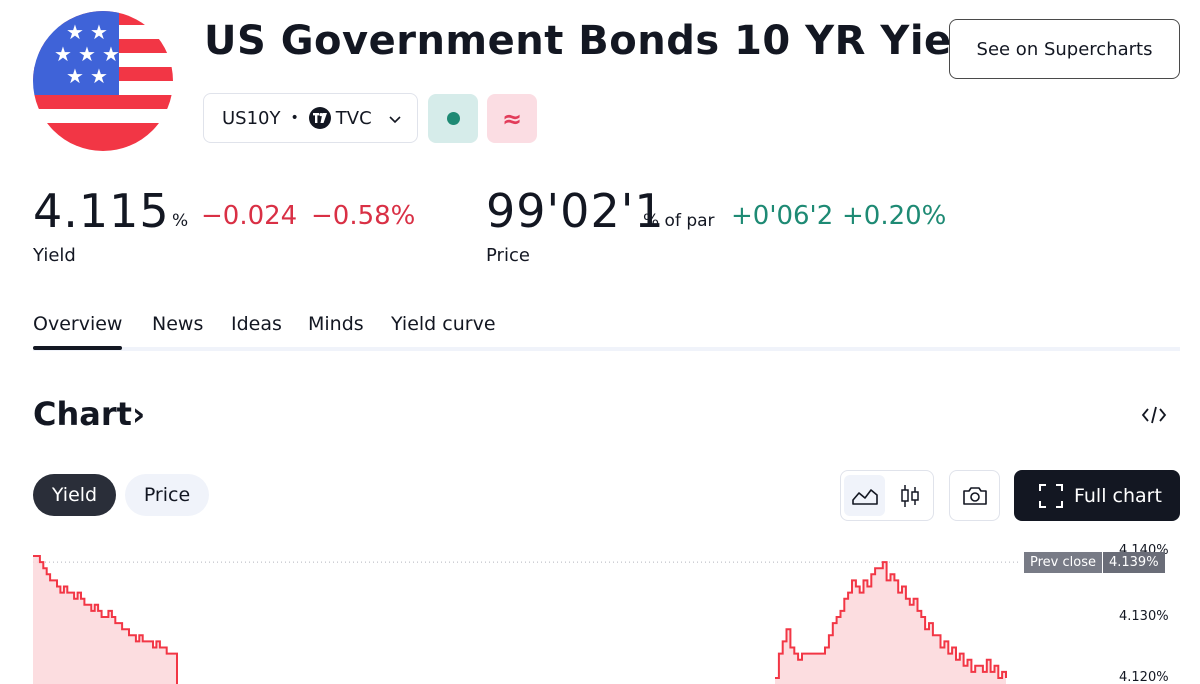  Describe the element at coordinates (251, 118) in the screenshot. I see `symbol-ticker: US10Y` at that location.